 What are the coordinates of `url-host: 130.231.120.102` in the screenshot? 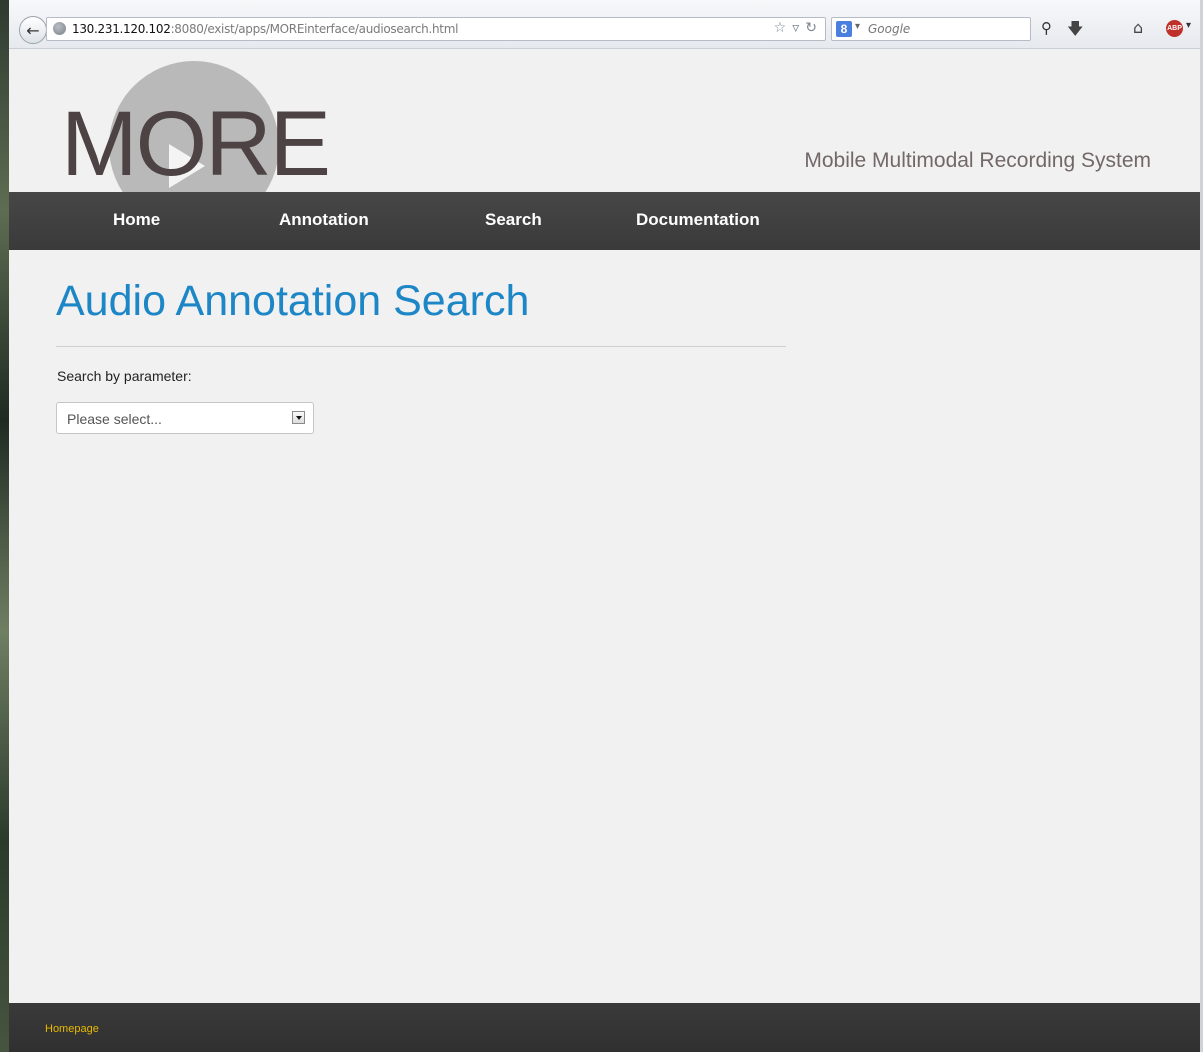 It's located at (121, 29).